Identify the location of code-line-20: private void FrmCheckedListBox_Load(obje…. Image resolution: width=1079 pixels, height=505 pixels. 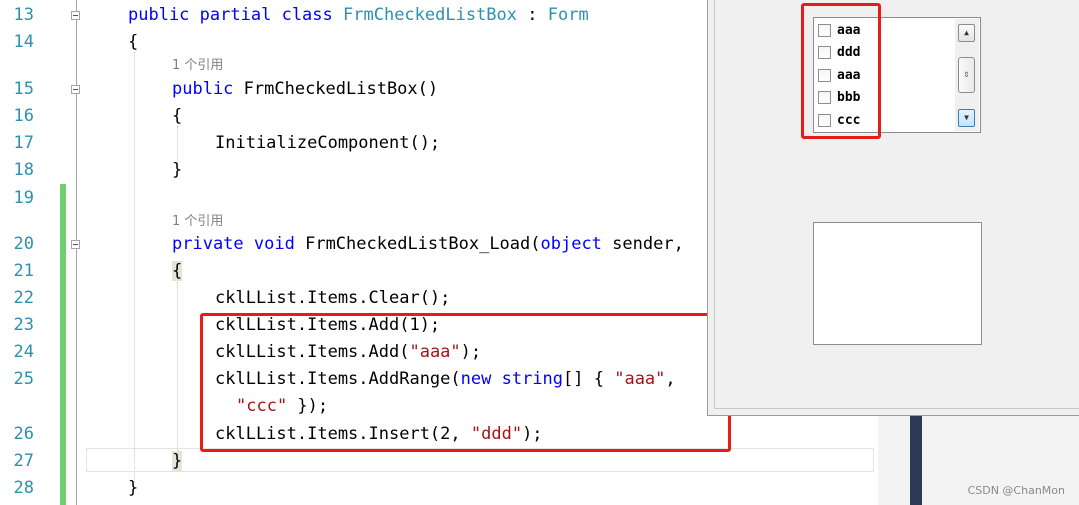
(428, 244).